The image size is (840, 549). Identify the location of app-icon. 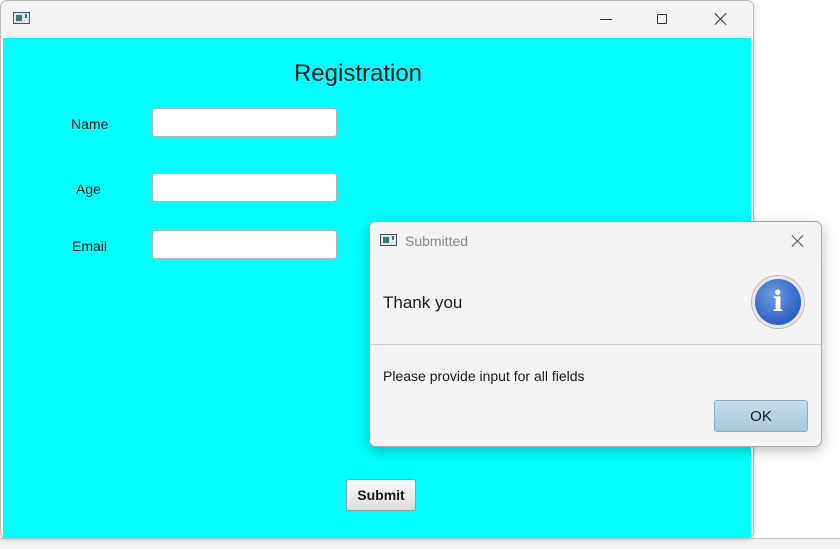
(21, 18).